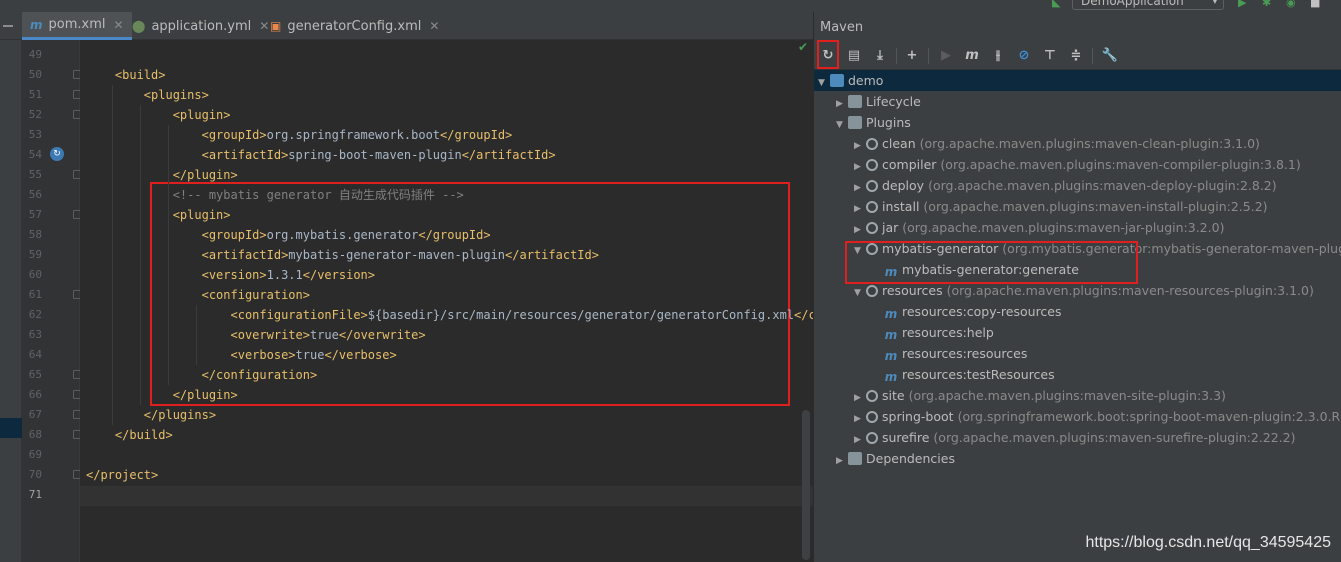 This screenshot has height=562, width=1341. Describe the element at coordinates (1092, 56) in the screenshot. I see `toolbar-separator` at that location.